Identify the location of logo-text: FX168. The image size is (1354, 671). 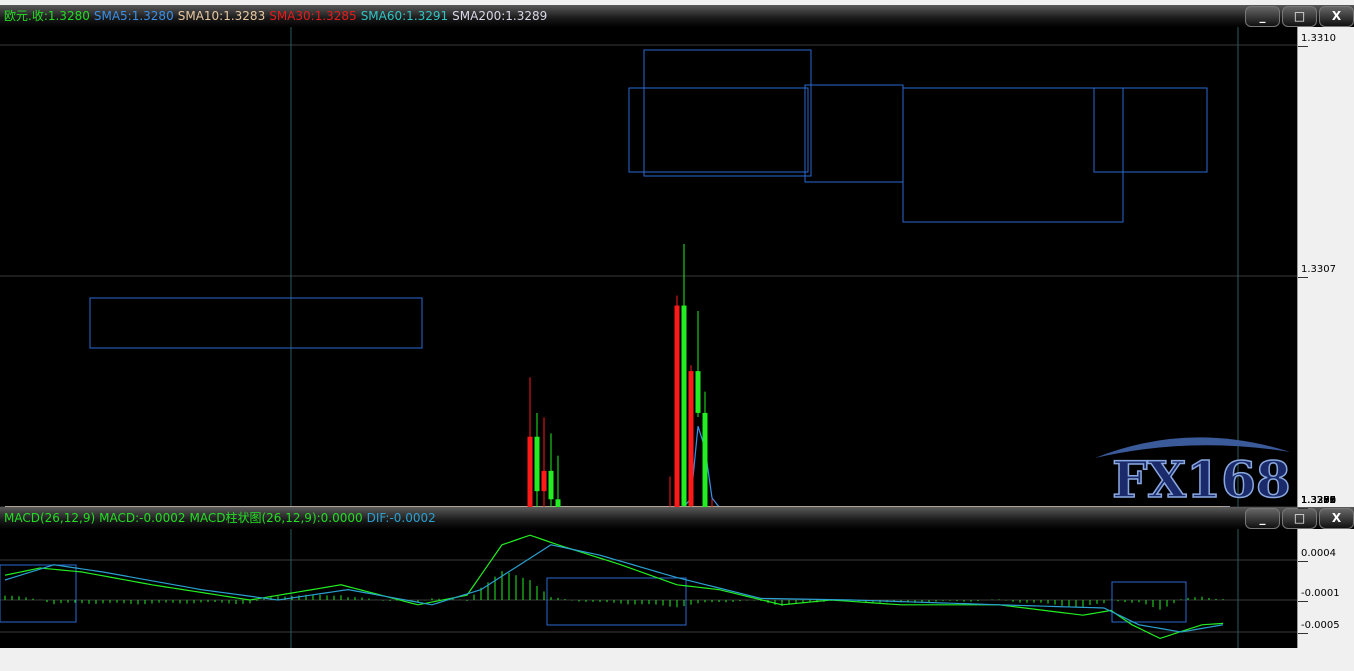
(1201, 479).